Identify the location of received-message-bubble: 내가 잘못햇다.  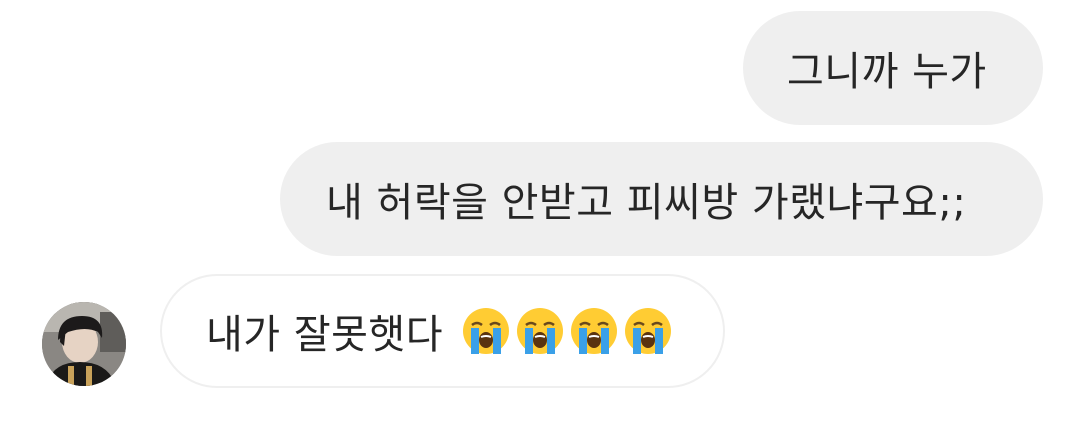
(442, 331).